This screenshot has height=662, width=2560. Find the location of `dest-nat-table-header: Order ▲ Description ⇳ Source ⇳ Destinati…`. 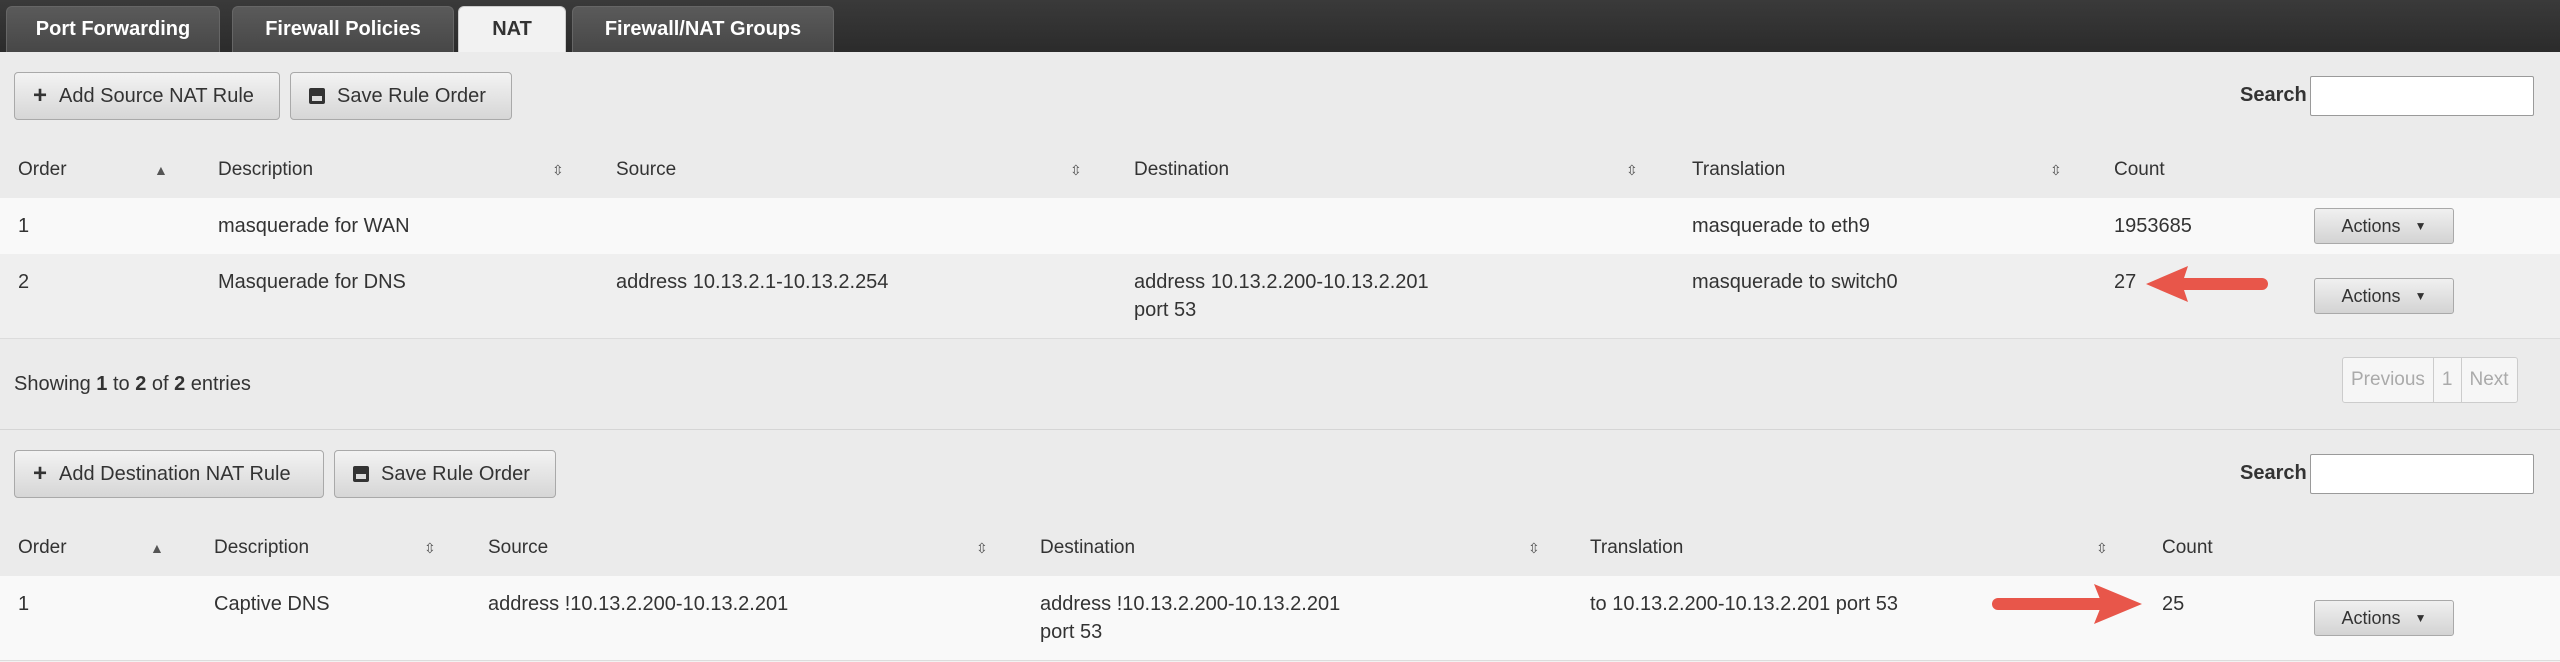

dest-nat-table-header: Order ▲ Description ⇳ Source ⇳ Destinati… is located at coordinates (1280, 548).